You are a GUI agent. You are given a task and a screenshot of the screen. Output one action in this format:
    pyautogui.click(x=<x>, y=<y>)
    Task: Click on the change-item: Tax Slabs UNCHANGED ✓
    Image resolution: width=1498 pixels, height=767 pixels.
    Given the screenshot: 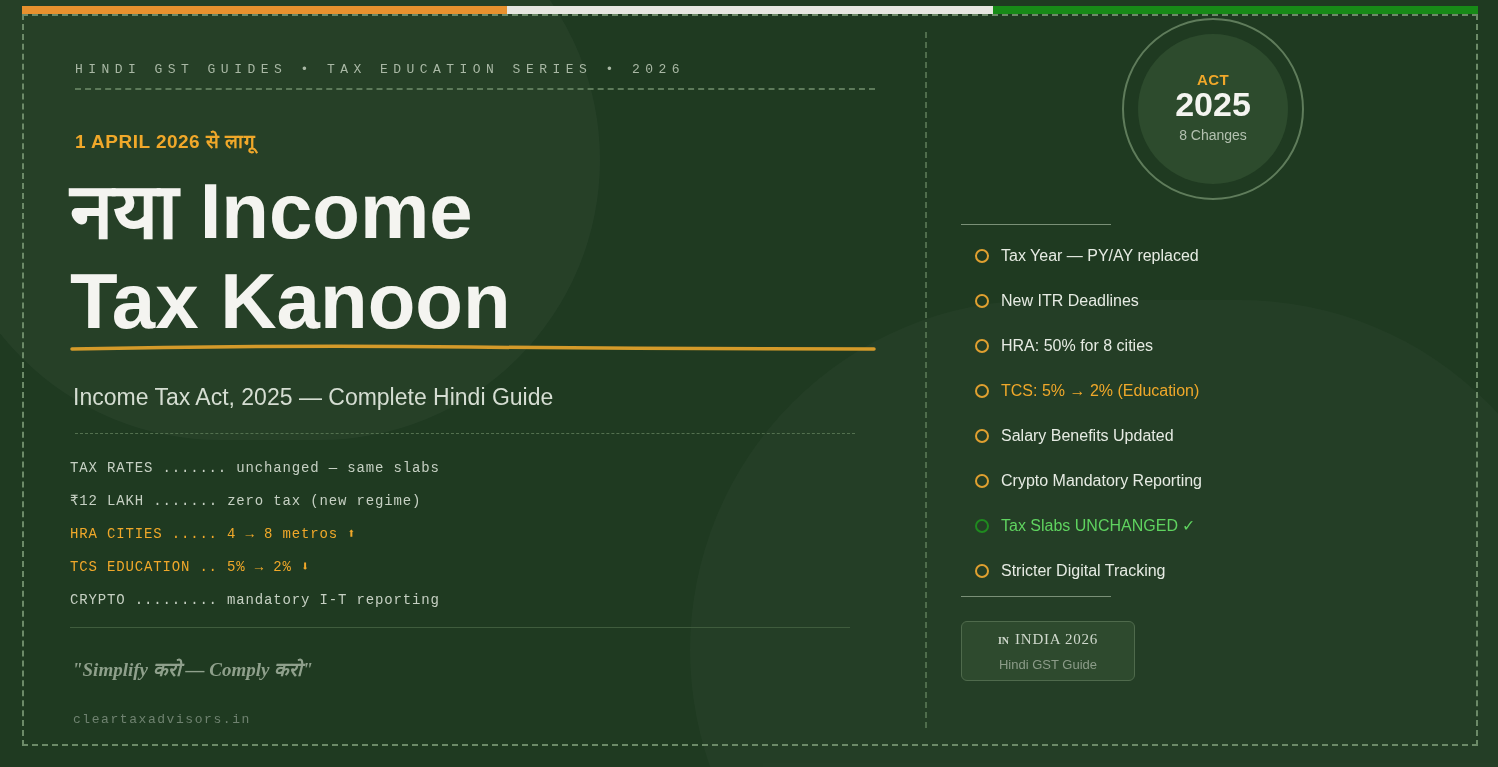 What is the action you would take?
    pyautogui.click(x=1098, y=526)
    